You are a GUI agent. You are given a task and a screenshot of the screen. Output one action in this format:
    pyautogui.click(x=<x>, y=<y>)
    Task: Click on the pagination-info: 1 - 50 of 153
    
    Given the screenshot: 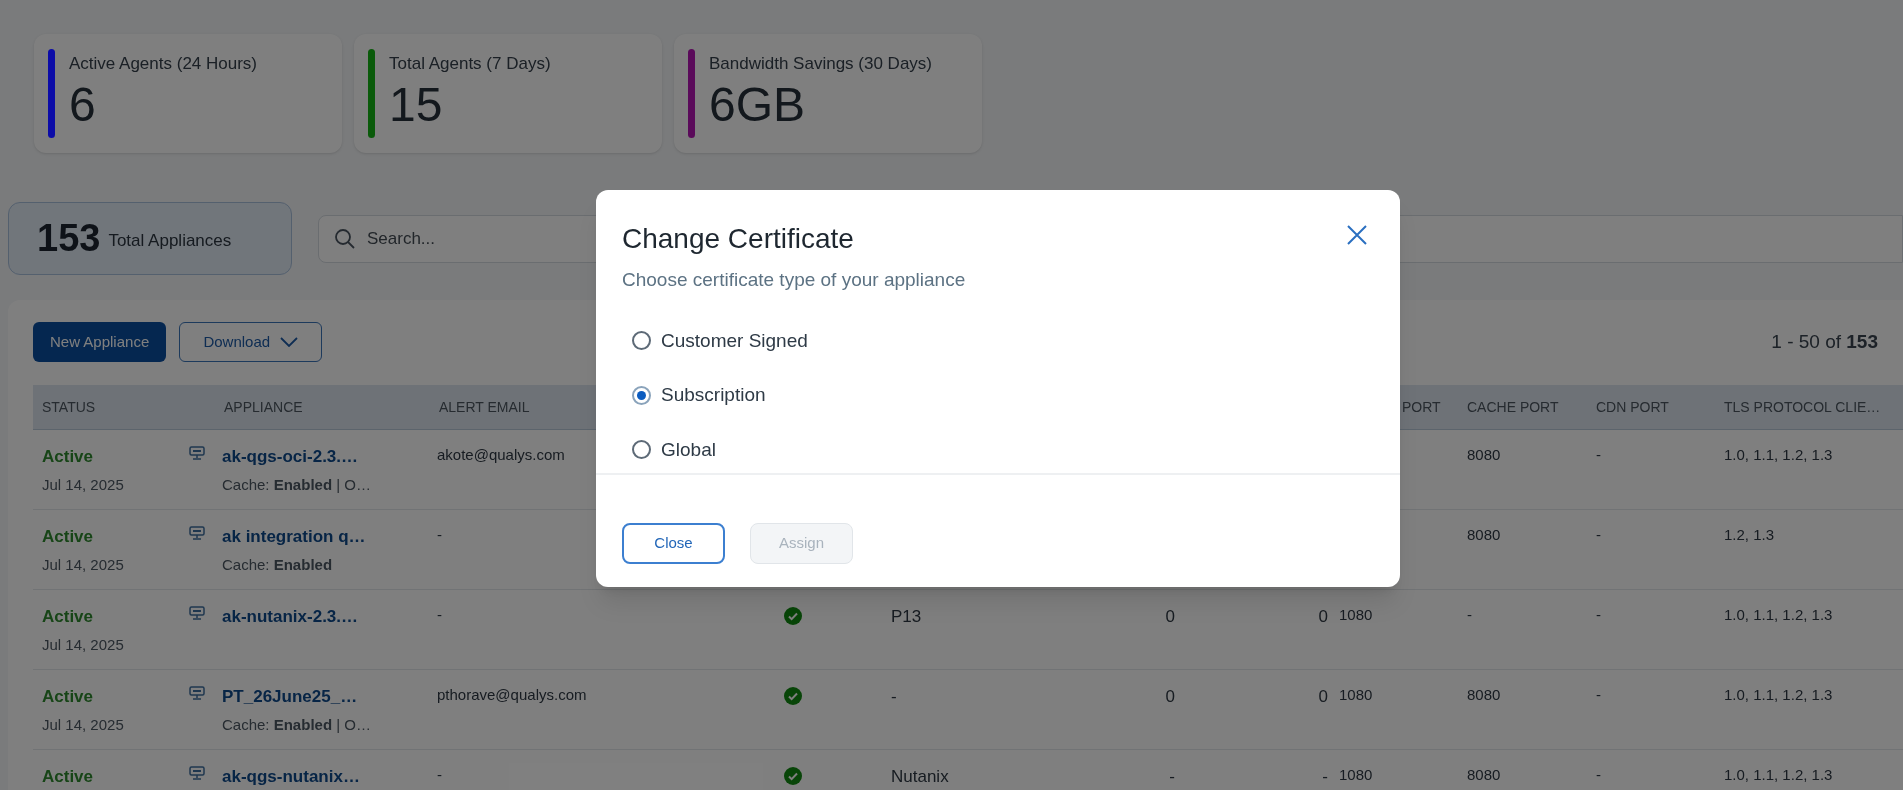 What is the action you would take?
    pyautogui.click(x=1824, y=341)
    